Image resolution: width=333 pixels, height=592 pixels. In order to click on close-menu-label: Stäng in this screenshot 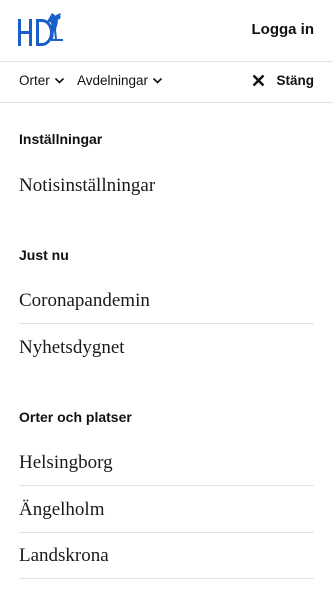, I will do `click(295, 80)`.